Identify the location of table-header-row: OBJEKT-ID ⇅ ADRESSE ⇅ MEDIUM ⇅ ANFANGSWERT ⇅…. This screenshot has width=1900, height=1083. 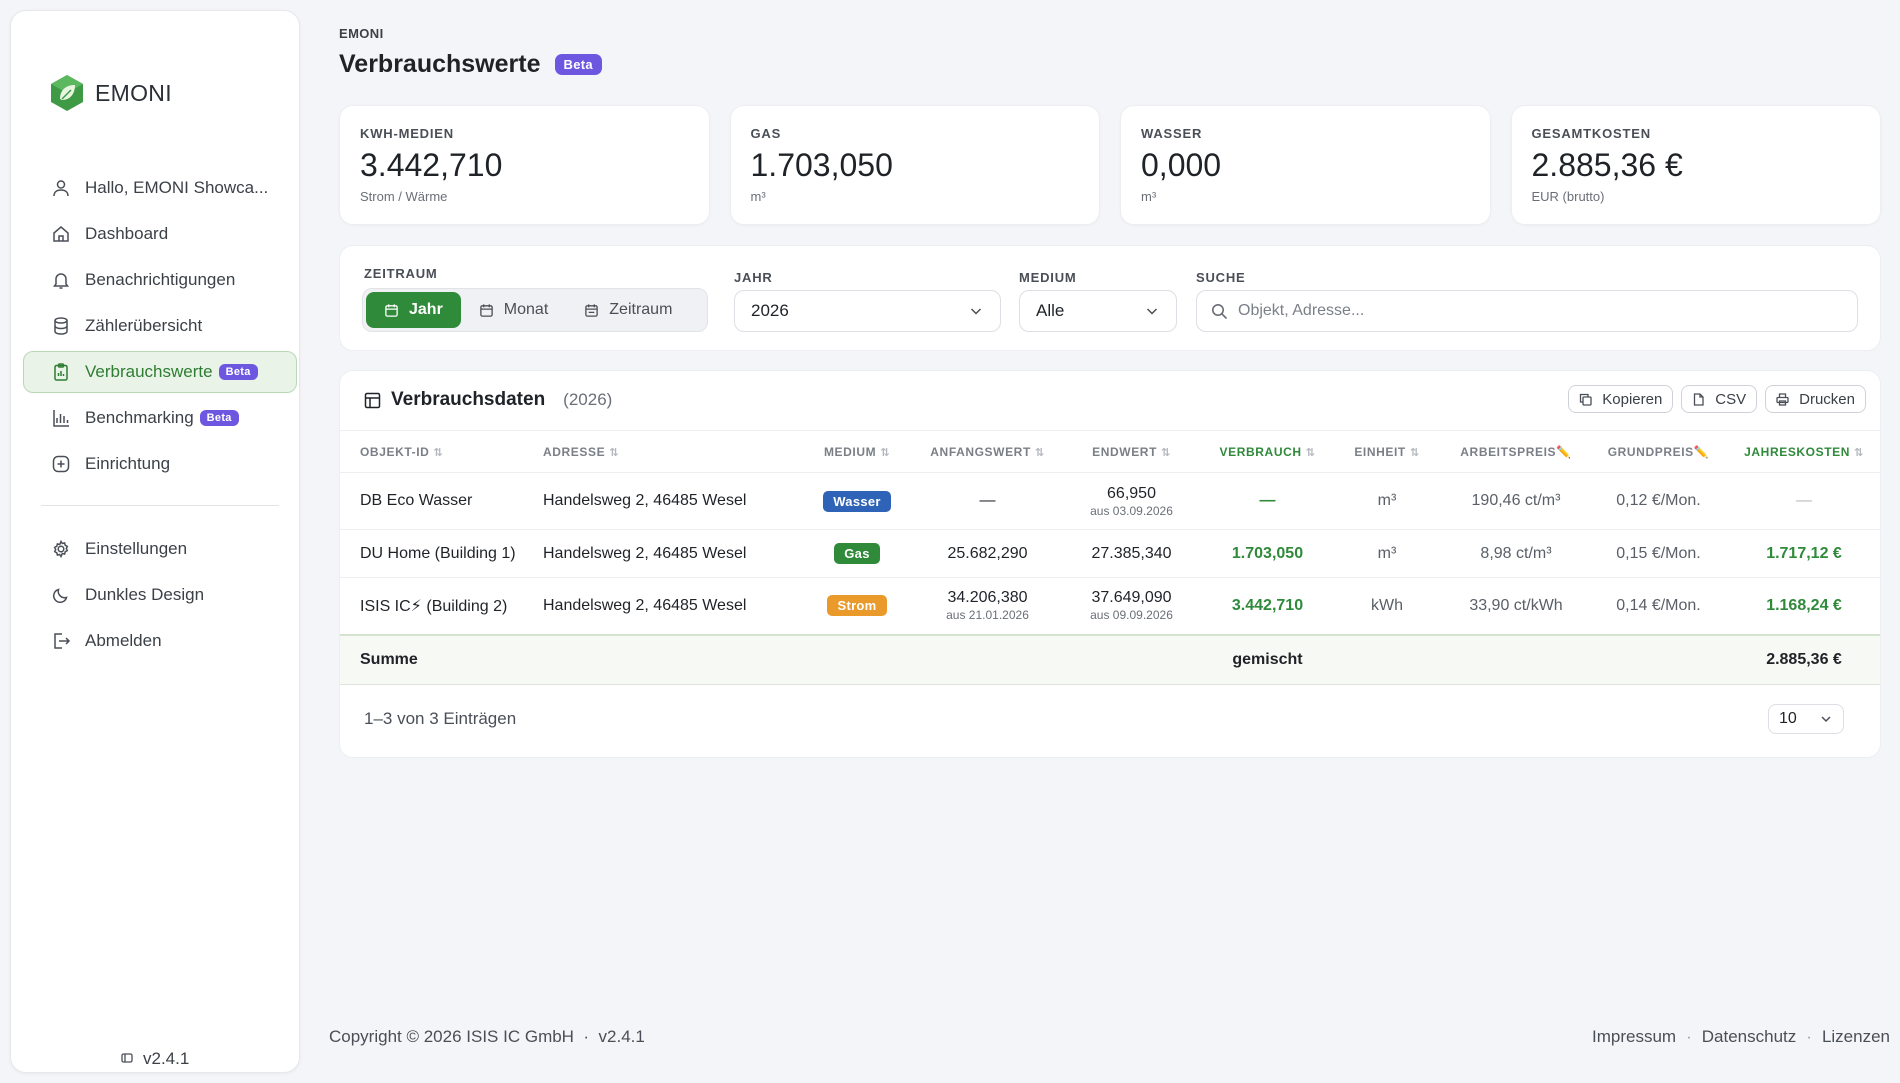
(1110, 451).